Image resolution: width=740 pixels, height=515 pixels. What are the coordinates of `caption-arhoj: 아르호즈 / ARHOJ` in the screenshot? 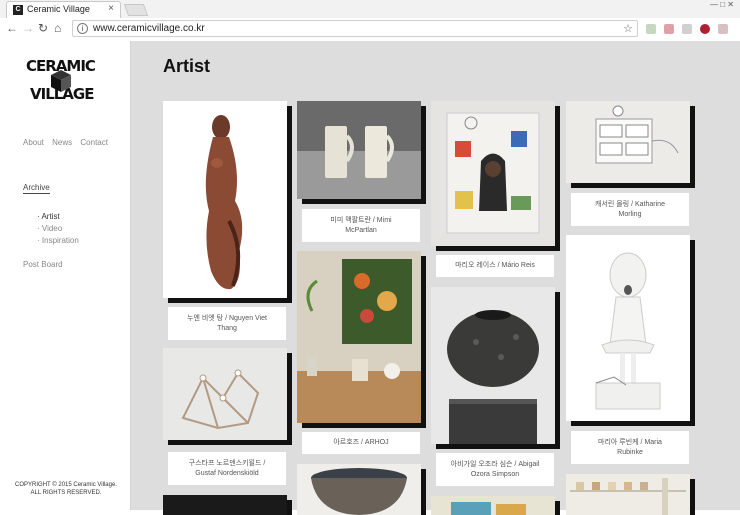 It's located at (361, 443).